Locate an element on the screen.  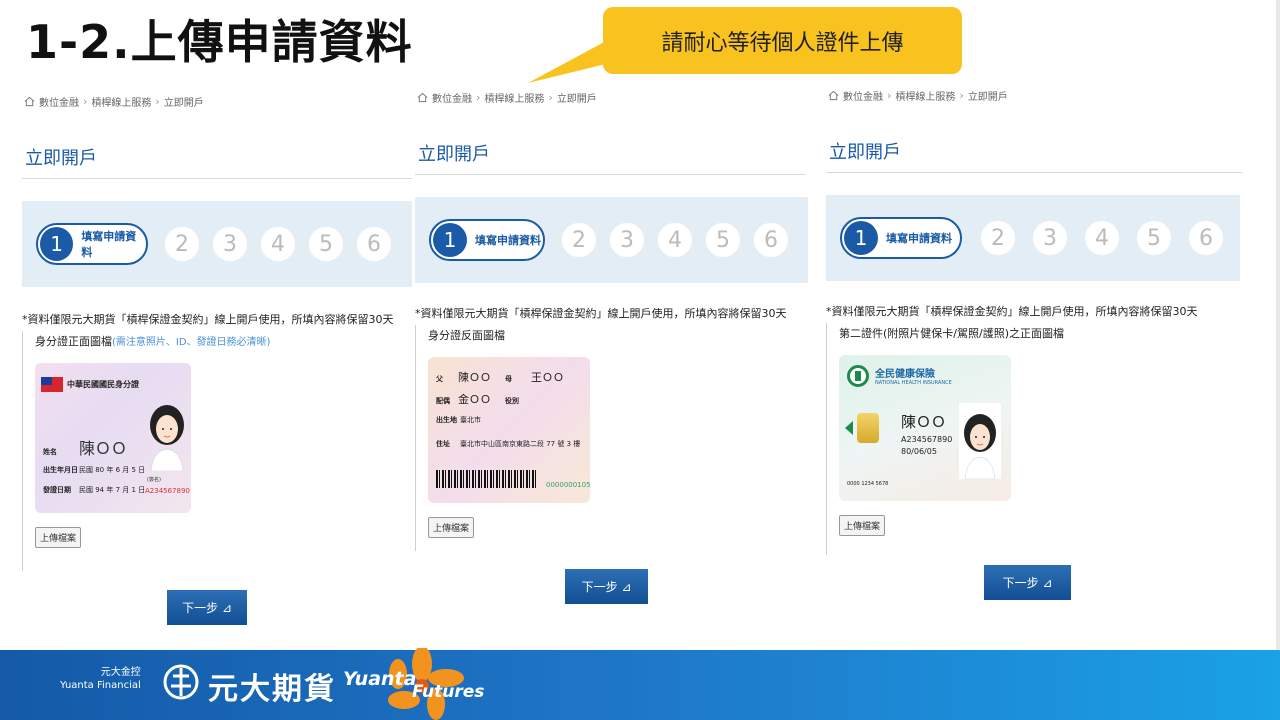
barcode-image is located at coordinates (486, 479).